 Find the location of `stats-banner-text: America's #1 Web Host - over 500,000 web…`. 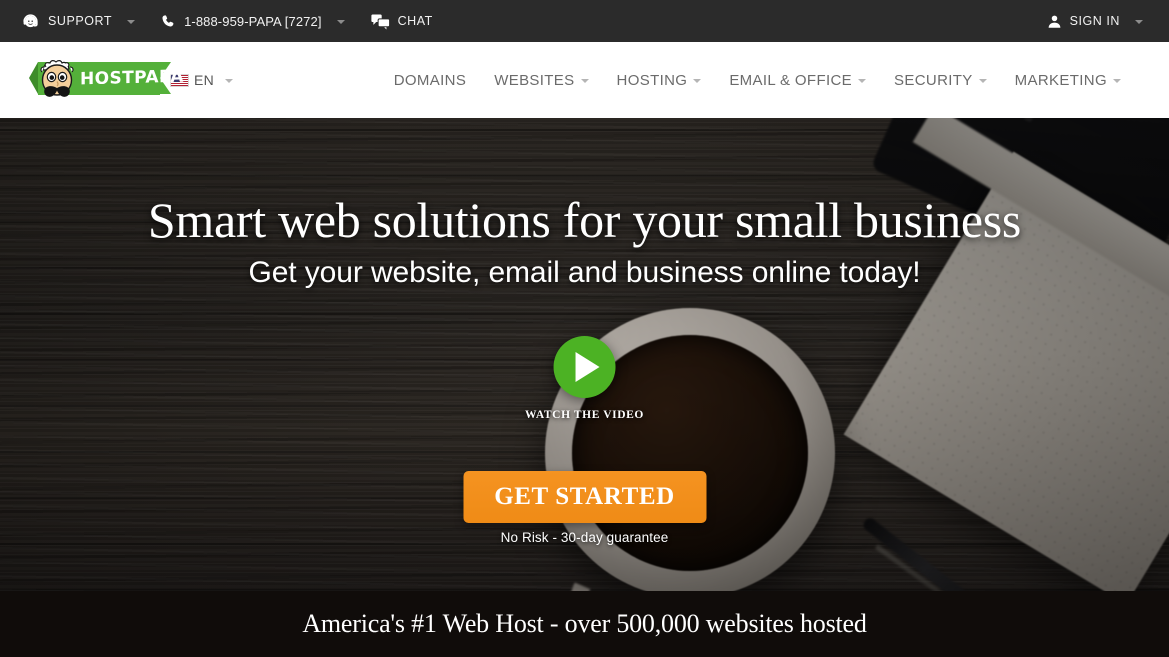

stats-banner-text: America's #1 Web Host - over 500,000 web… is located at coordinates (584, 623).